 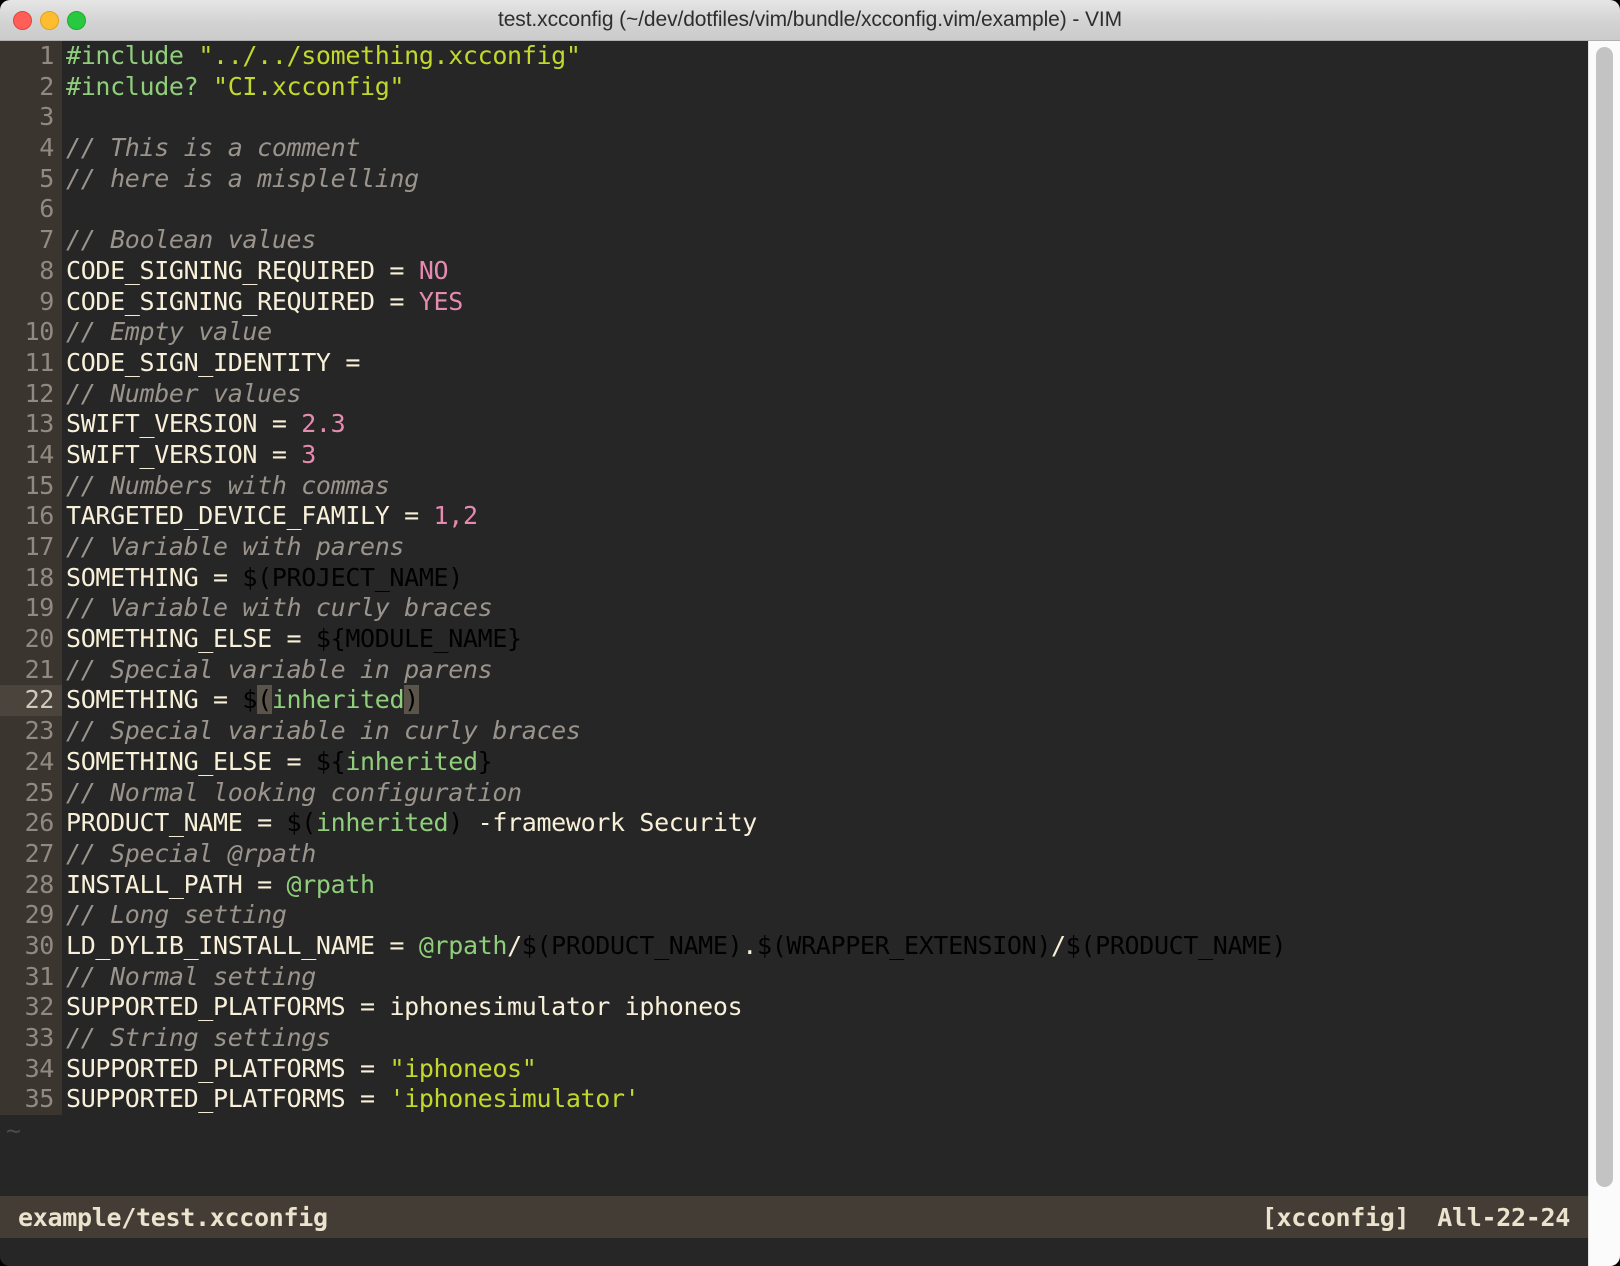 What do you see at coordinates (794, 302) in the screenshot?
I see `editor-line: 9 CODE_SIGNING_REQUIRED = YES` at bounding box center [794, 302].